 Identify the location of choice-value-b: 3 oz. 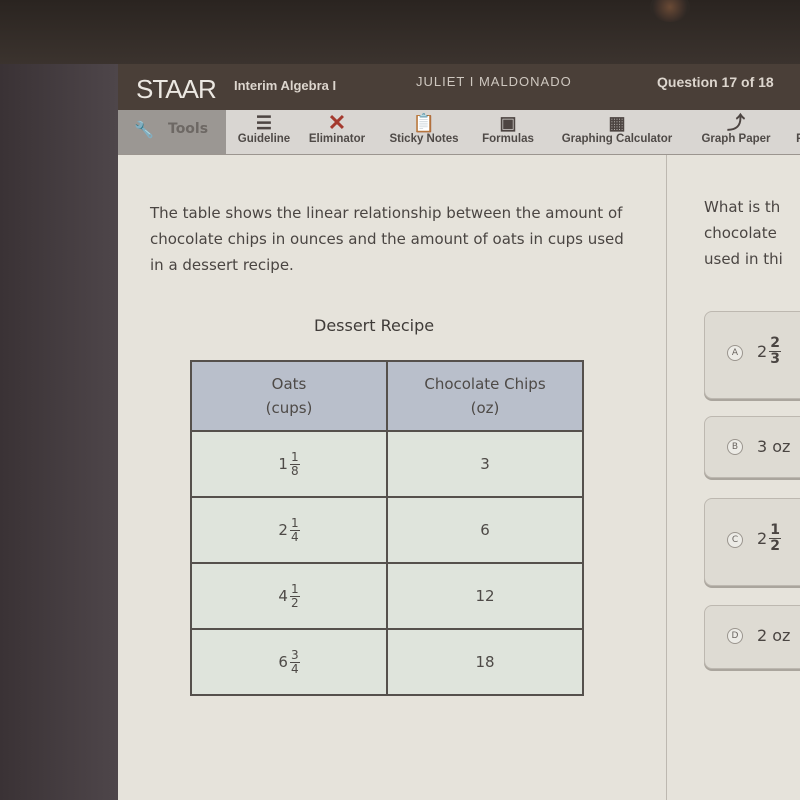
(774, 446).